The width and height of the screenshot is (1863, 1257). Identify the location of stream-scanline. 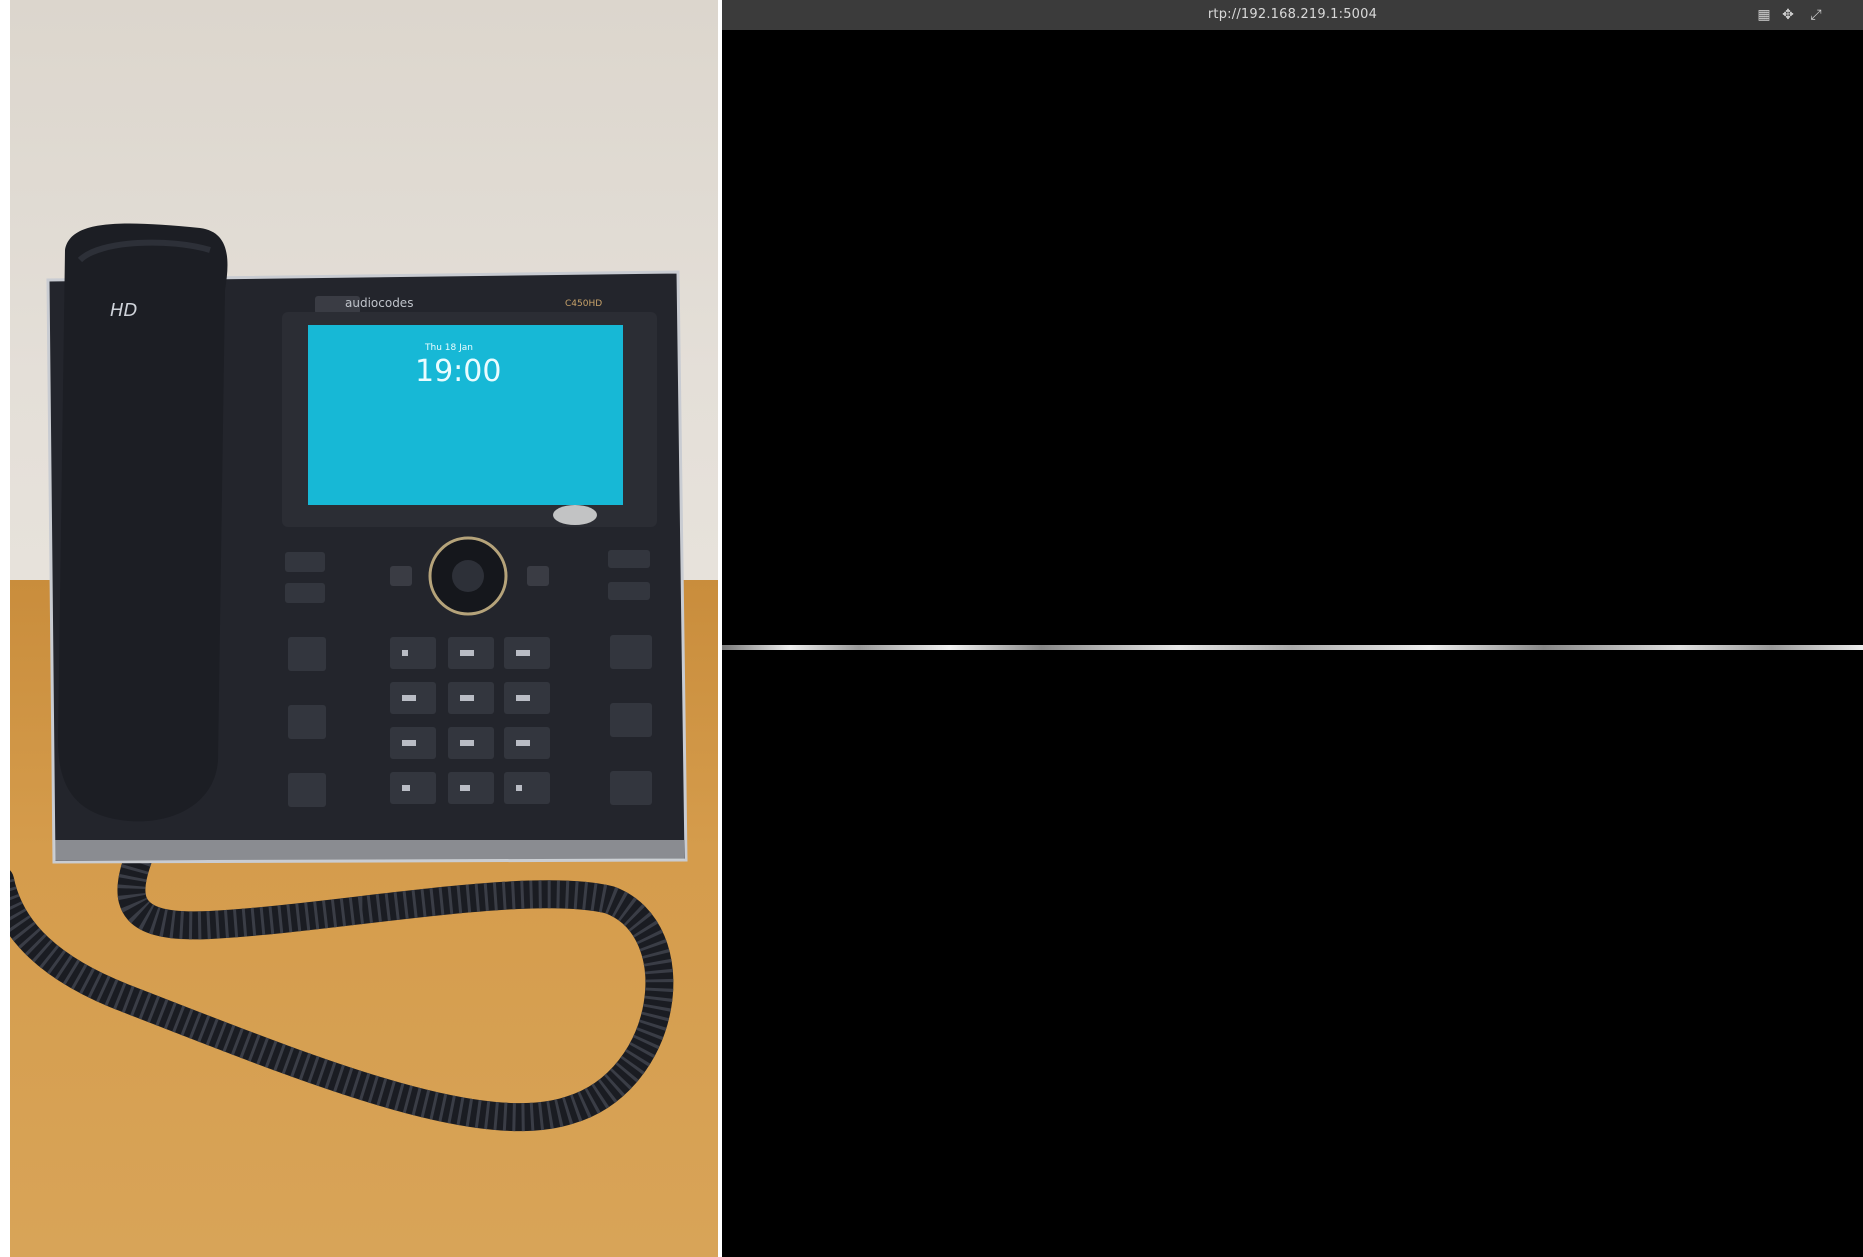
(1292, 647).